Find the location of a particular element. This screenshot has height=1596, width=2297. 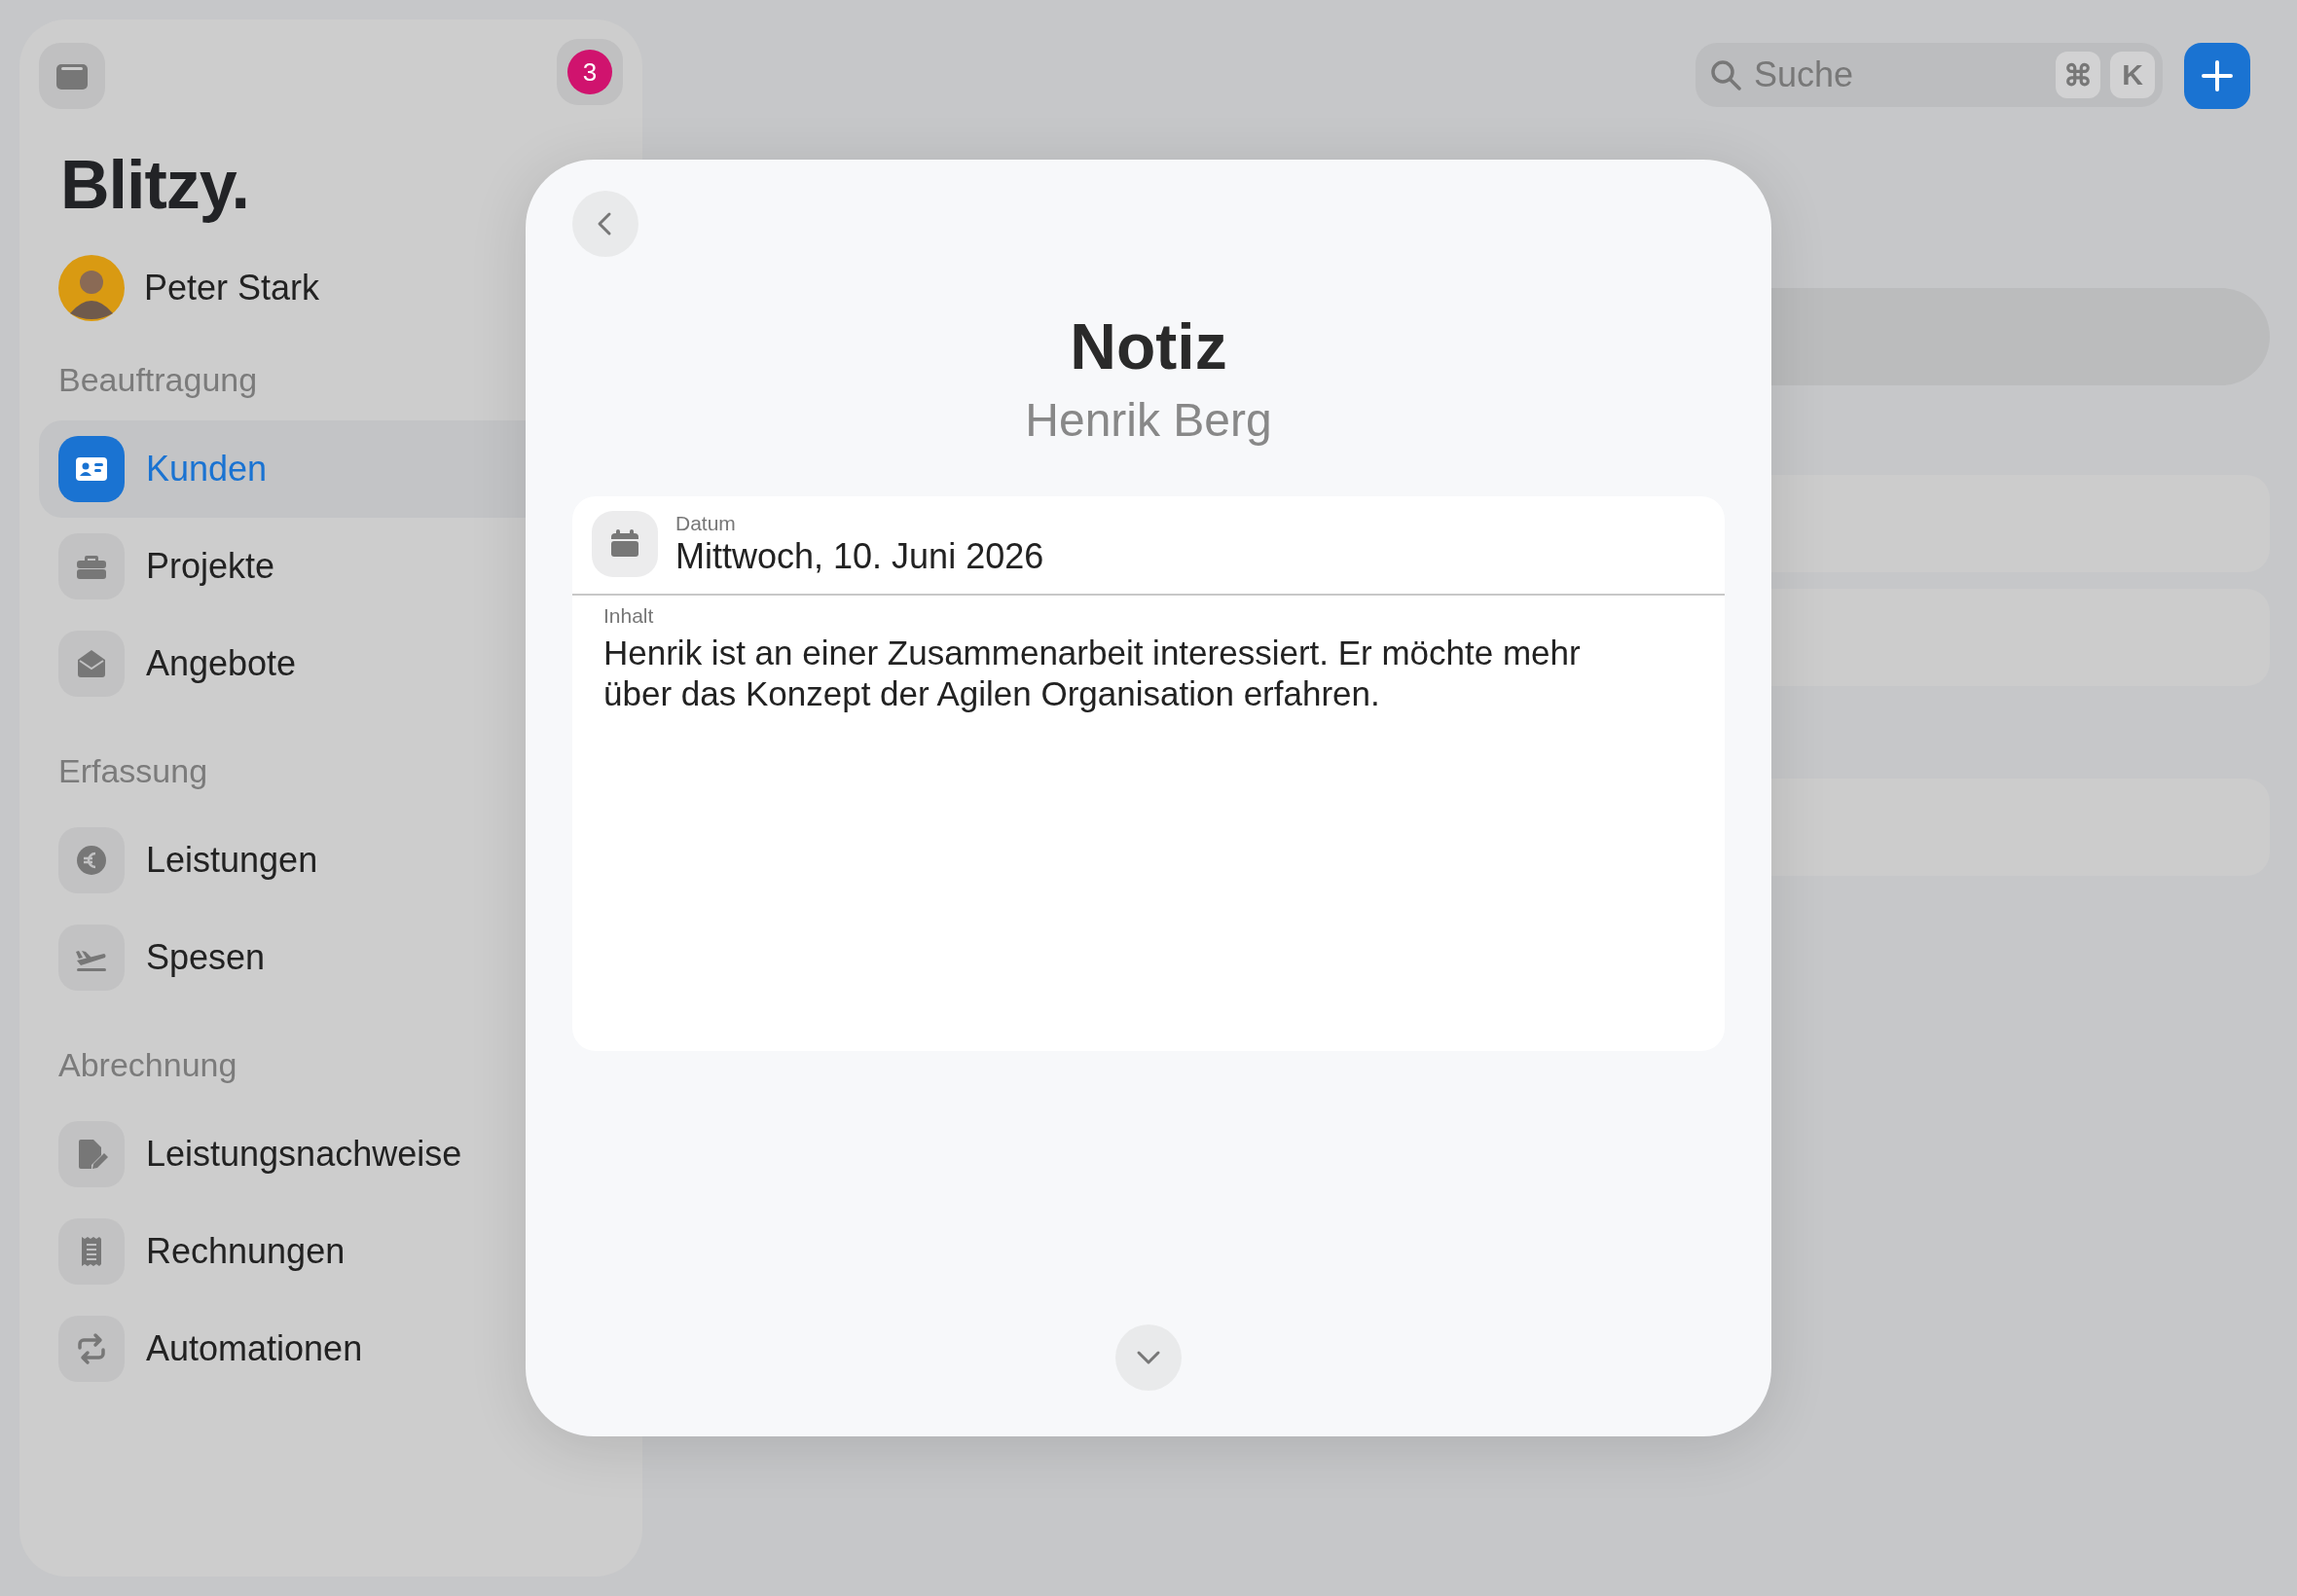

nav-item: Rechnungen is located at coordinates (331, 1251).